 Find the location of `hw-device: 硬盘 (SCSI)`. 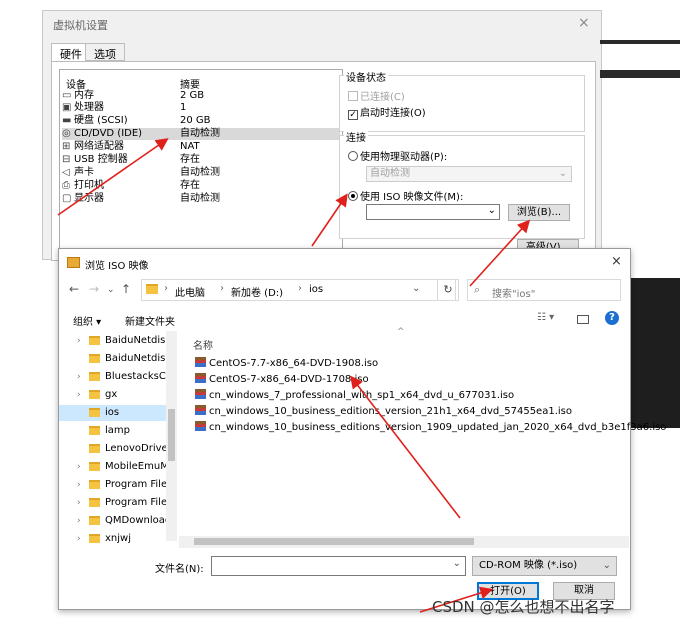

hw-device: 硬盘 (SCSI) is located at coordinates (101, 120).